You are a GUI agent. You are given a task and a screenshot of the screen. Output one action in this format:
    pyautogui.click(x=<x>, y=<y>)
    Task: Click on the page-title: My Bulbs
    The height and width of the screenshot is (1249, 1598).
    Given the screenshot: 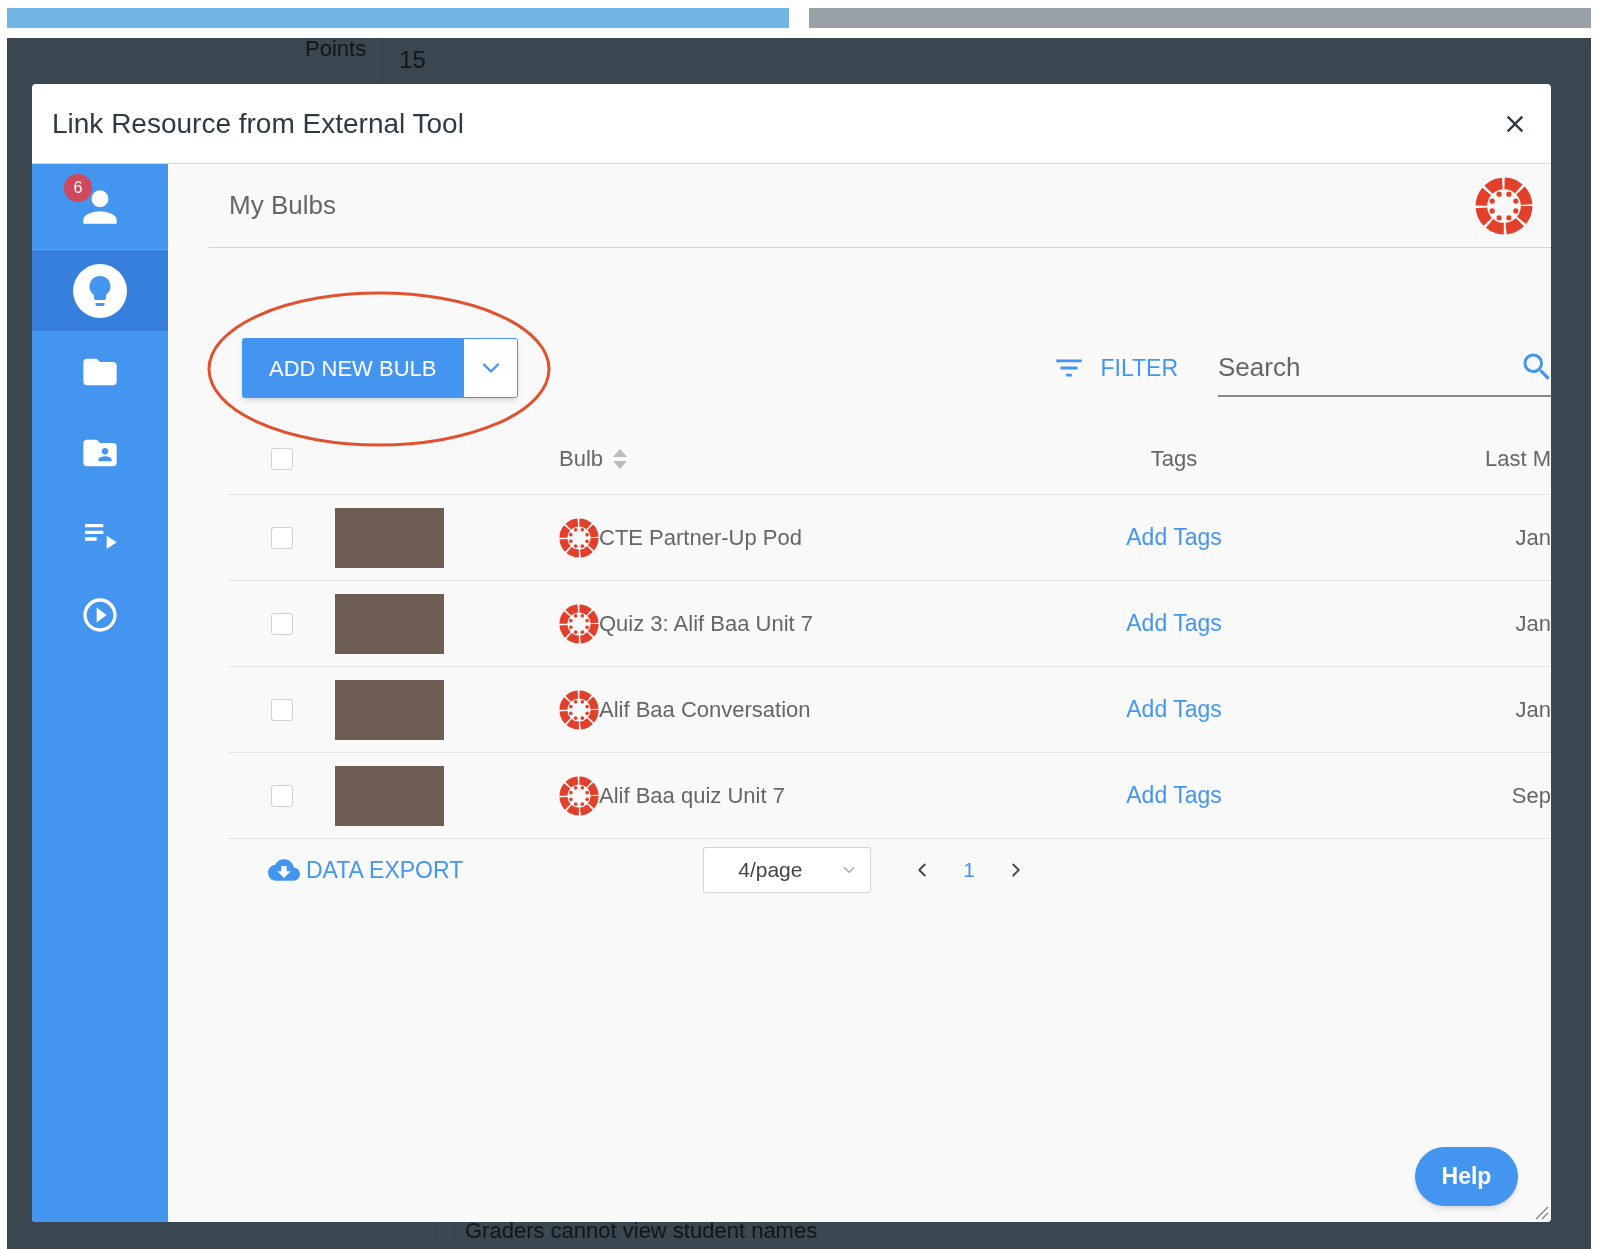 What is the action you would take?
    pyautogui.click(x=282, y=205)
    